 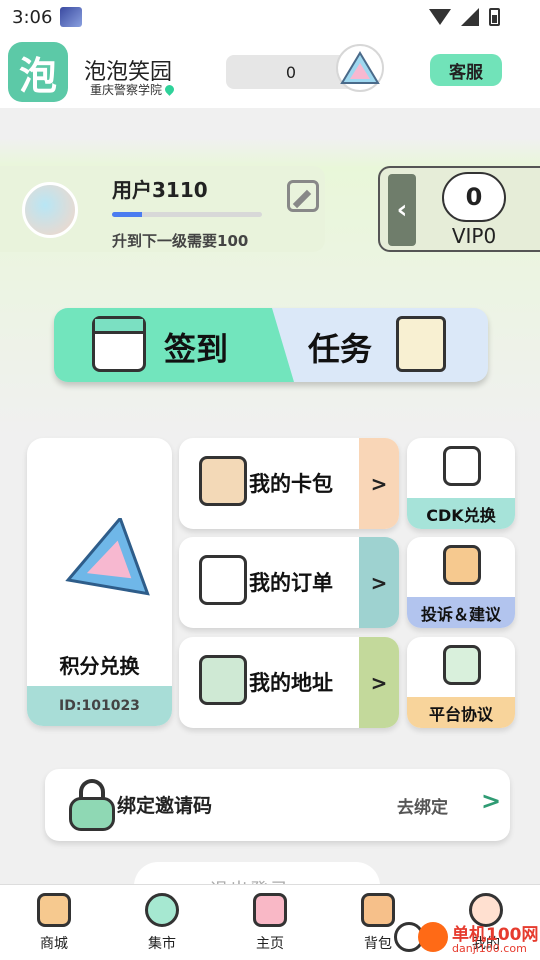 What do you see at coordinates (379, 582) in the screenshot?
I see `my-orders-arrow: >` at bounding box center [379, 582].